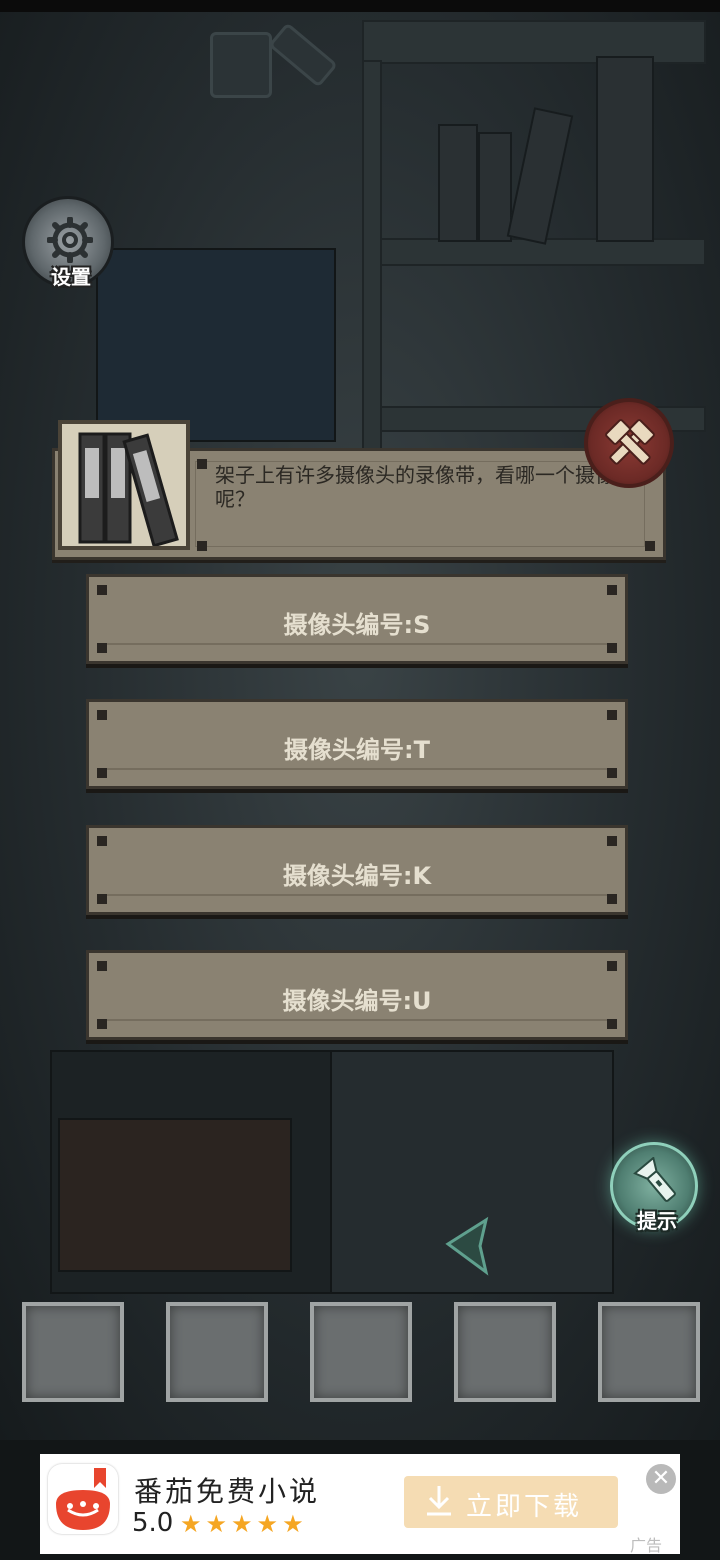  Describe the element at coordinates (372, 272) in the screenshot. I see `shelf-post` at that location.